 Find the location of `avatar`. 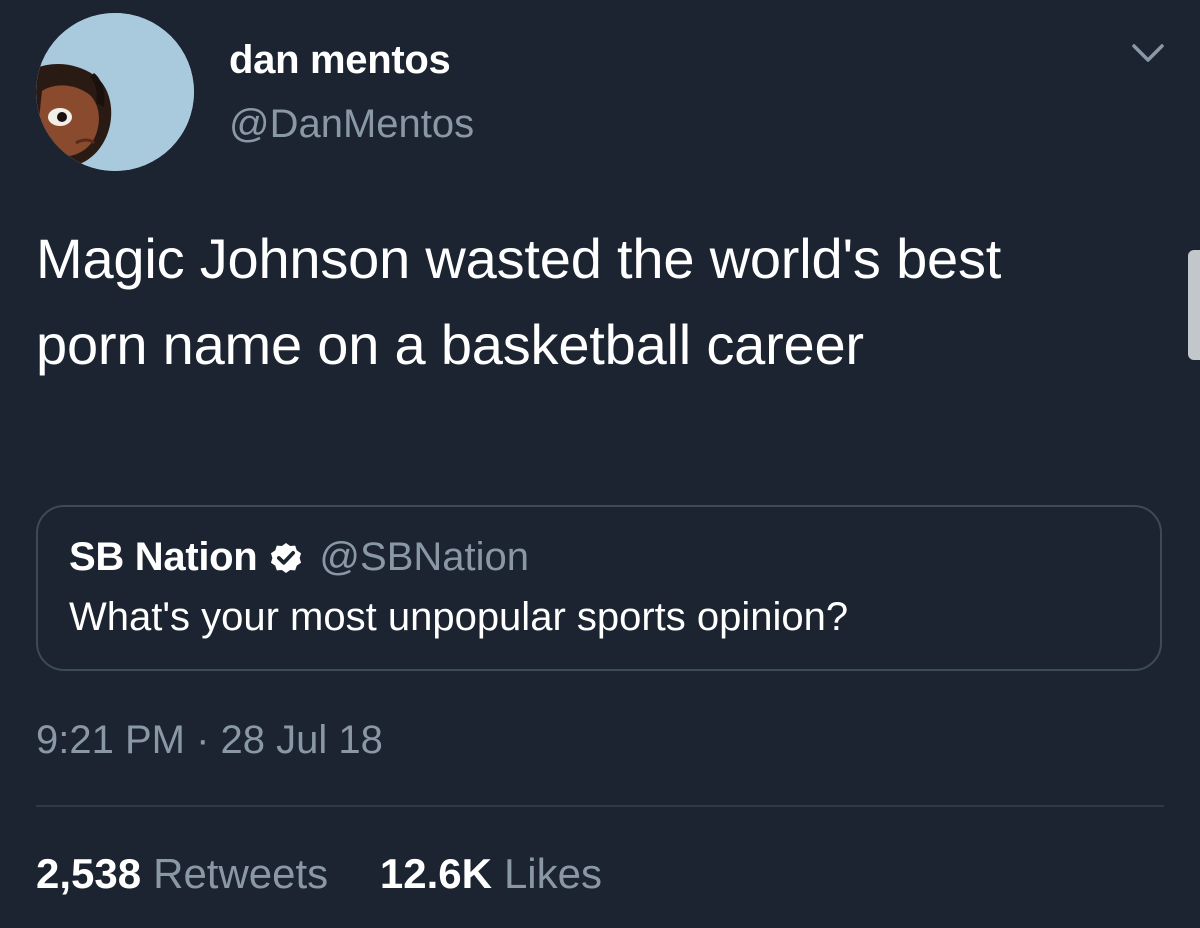

avatar is located at coordinates (115, 92).